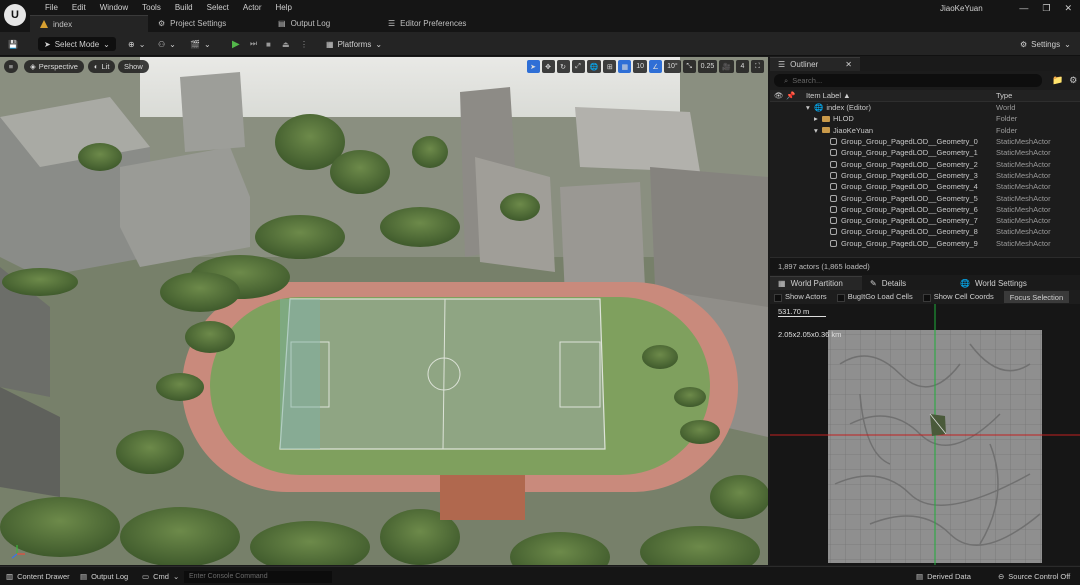 The image size is (1080, 585). Describe the element at coordinates (15, 15) in the screenshot. I see `unreal-logo-icon: U` at that location.